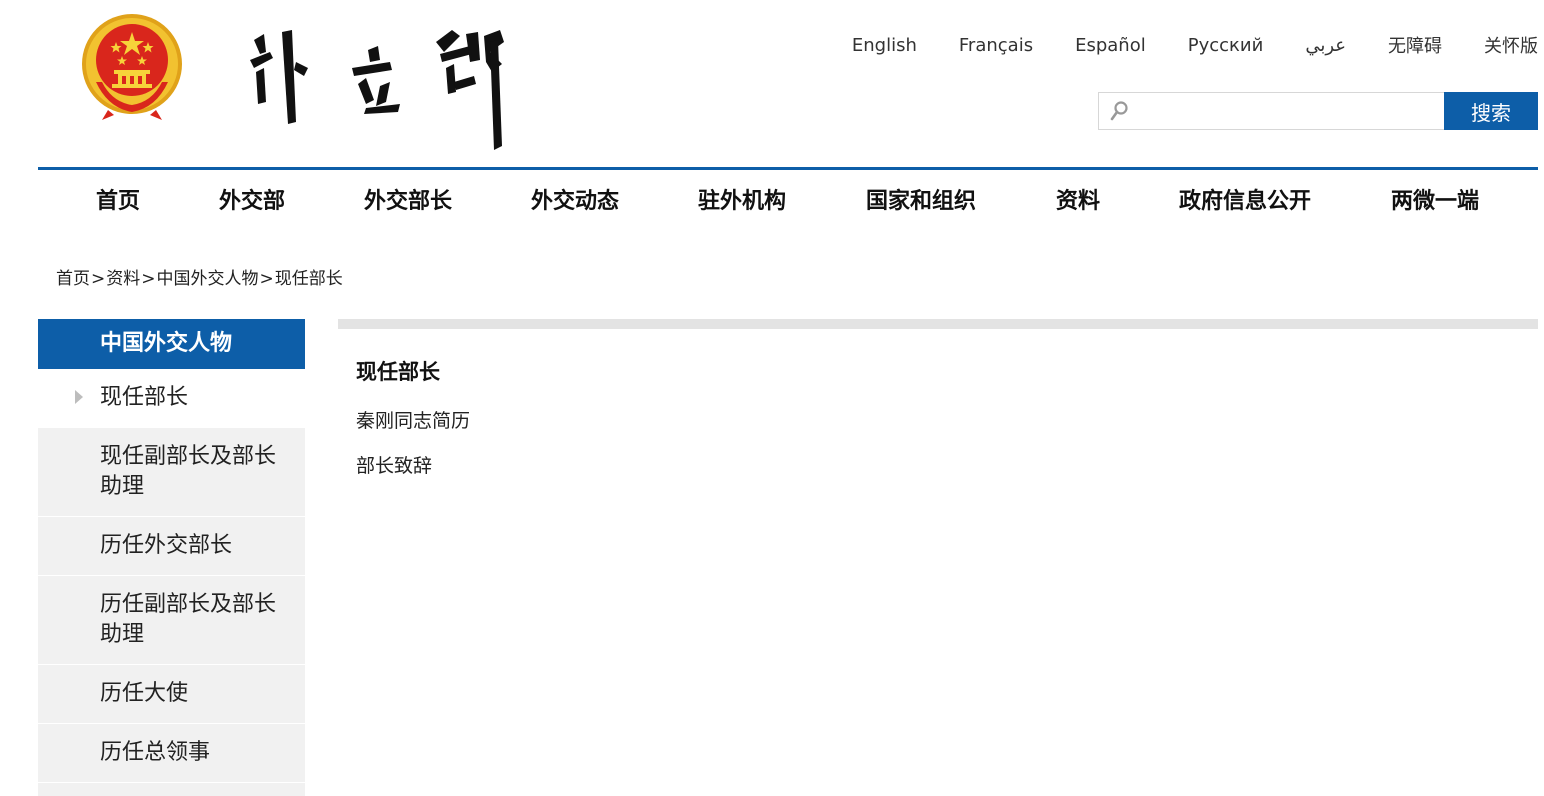 The height and width of the screenshot is (796, 1544). Describe the element at coordinates (123, 279) in the screenshot. I see `breadcrumb-resources: 资料` at that location.